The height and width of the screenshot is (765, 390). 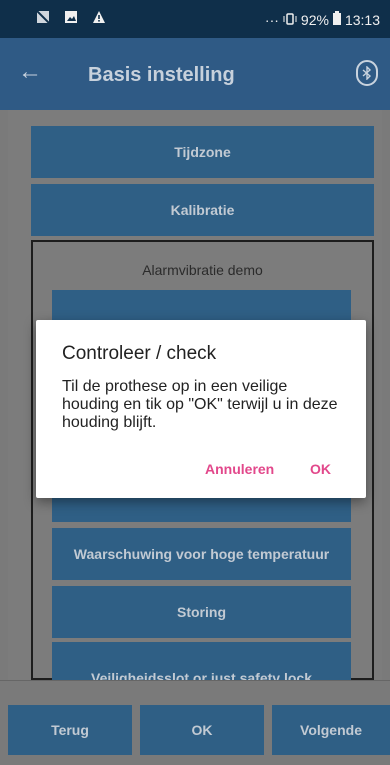 I want to click on demo-item-veiligheidsslot: Veiligheidsslot or just safety lock, so click(x=201, y=661).